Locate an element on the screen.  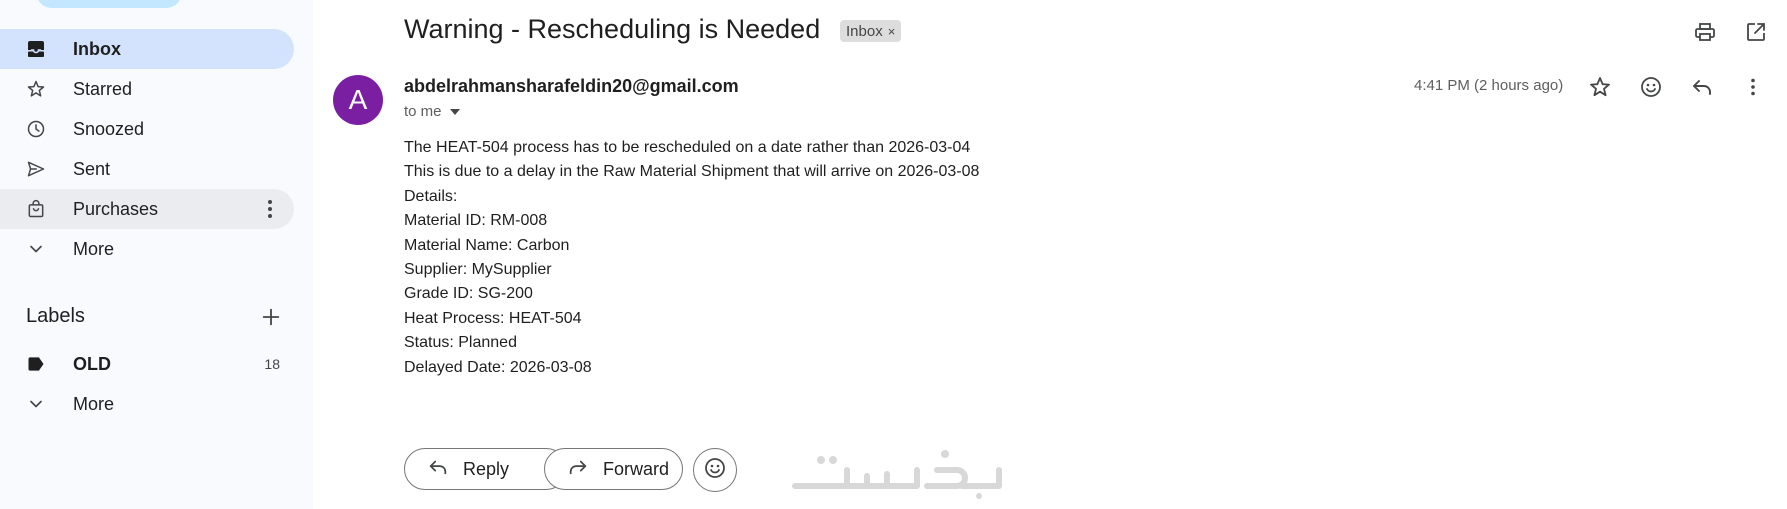
inbox-label-chip: Inbox × is located at coordinates (871, 31).